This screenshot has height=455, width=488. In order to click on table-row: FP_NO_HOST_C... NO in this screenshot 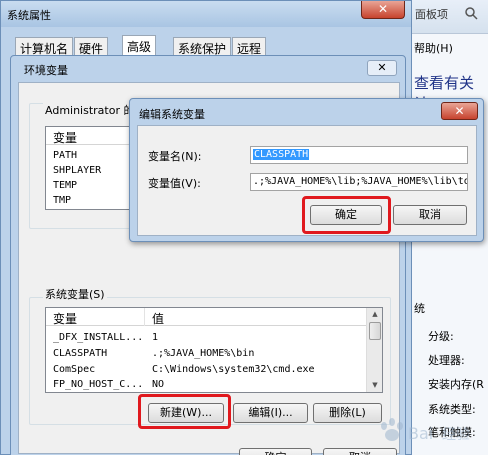, I will do `click(214, 385)`.